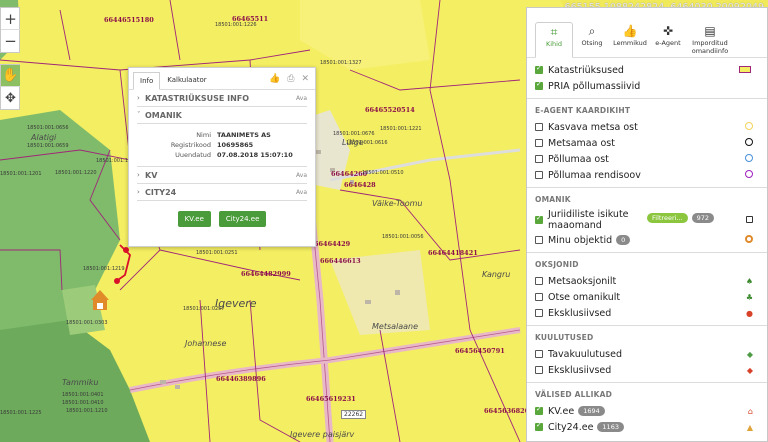 Image resolution: width=768 pixels, height=442 pixels. What do you see at coordinates (163, 115) in the screenshot?
I see `section-title: OMANIK` at bounding box center [163, 115].